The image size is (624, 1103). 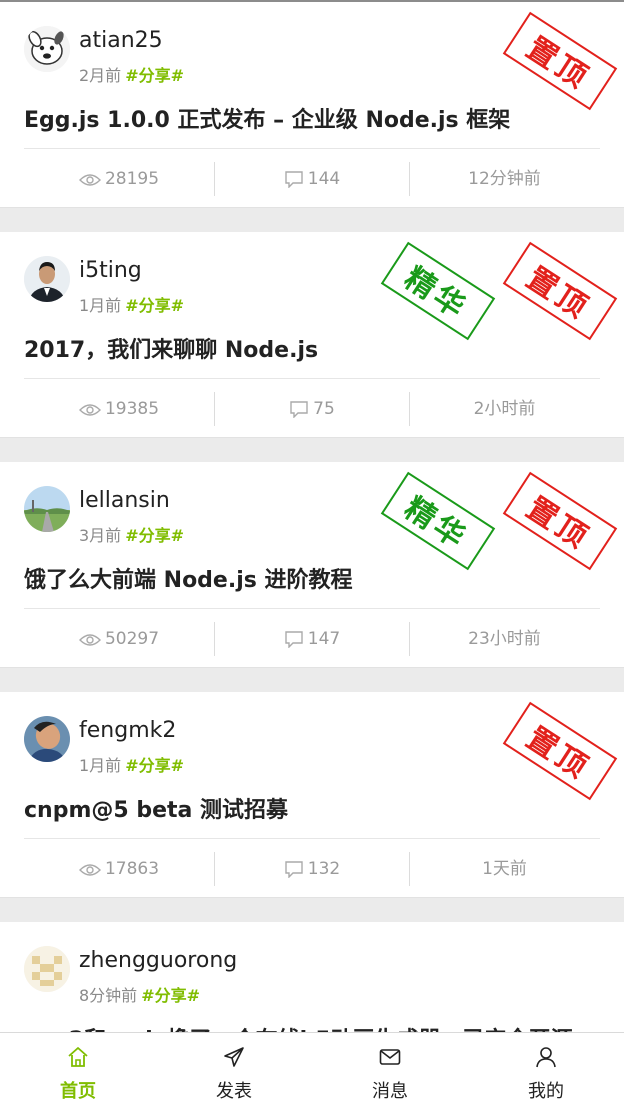 I want to click on reply-count-value: 147, so click(x=324, y=639).